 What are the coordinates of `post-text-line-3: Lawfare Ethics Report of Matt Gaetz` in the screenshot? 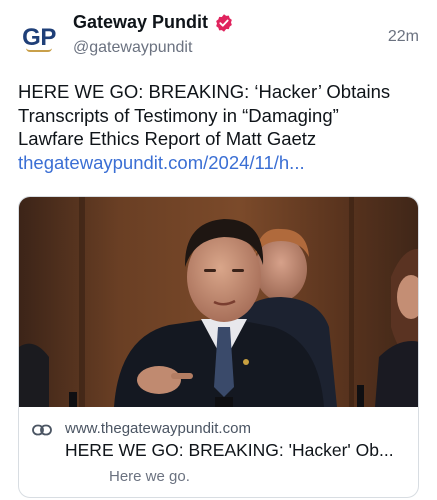 It's located at (167, 138).